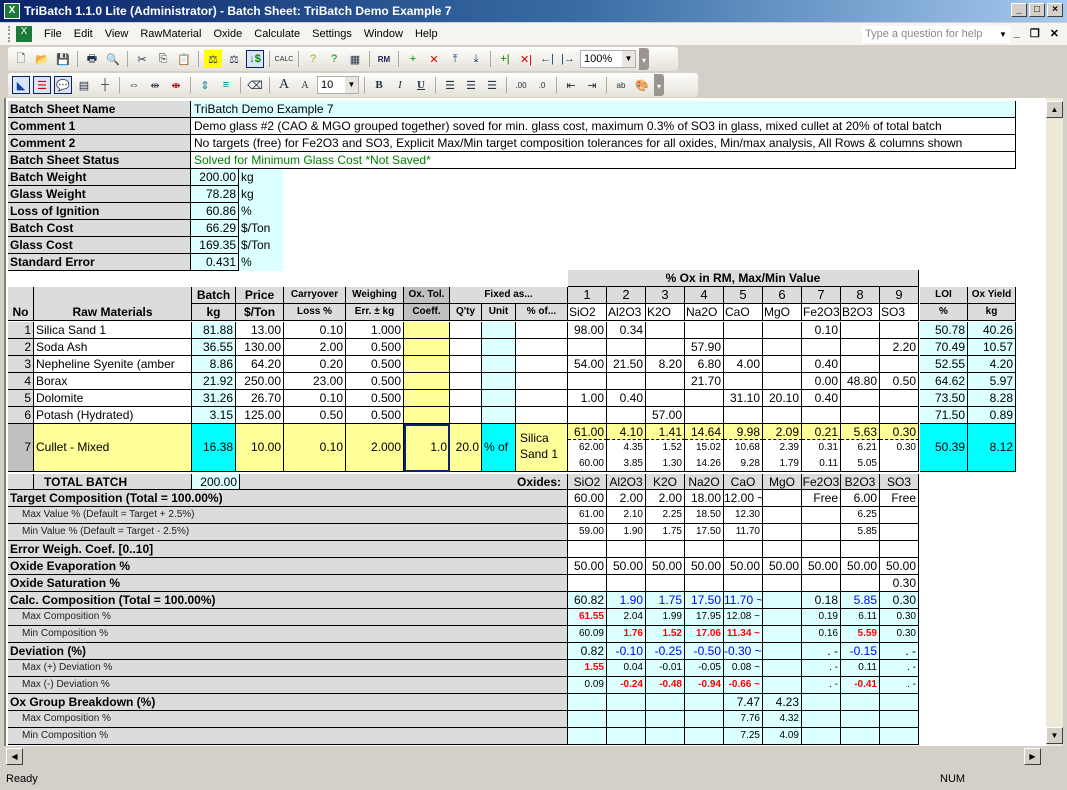 The width and height of the screenshot is (1067, 790). I want to click on move-column-left-icon: ←|, so click(547, 59).